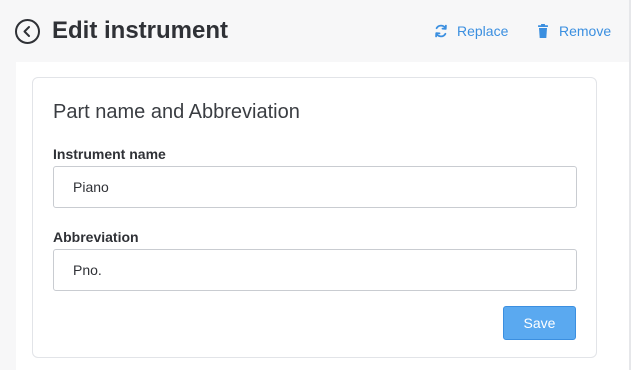 This screenshot has height=370, width=631. I want to click on abbreviation-label: Abbreviation, so click(96, 237).